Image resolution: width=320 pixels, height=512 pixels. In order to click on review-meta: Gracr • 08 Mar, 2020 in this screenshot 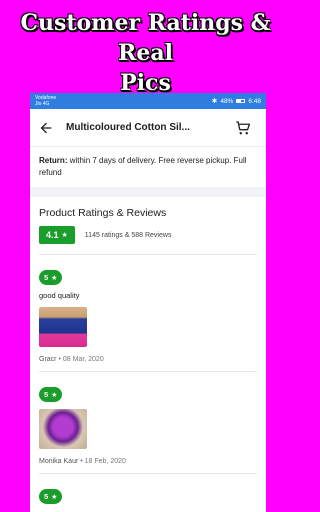, I will do `click(148, 359)`.